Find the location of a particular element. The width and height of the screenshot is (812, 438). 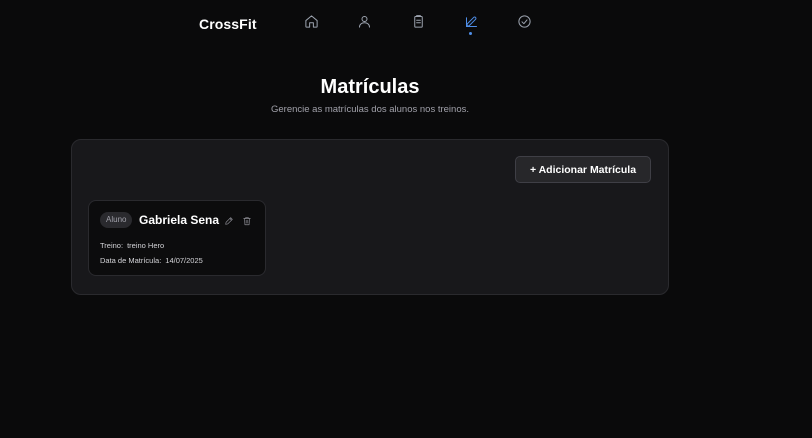

top-navigation: CrossFit is located at coordinates (406, 22).